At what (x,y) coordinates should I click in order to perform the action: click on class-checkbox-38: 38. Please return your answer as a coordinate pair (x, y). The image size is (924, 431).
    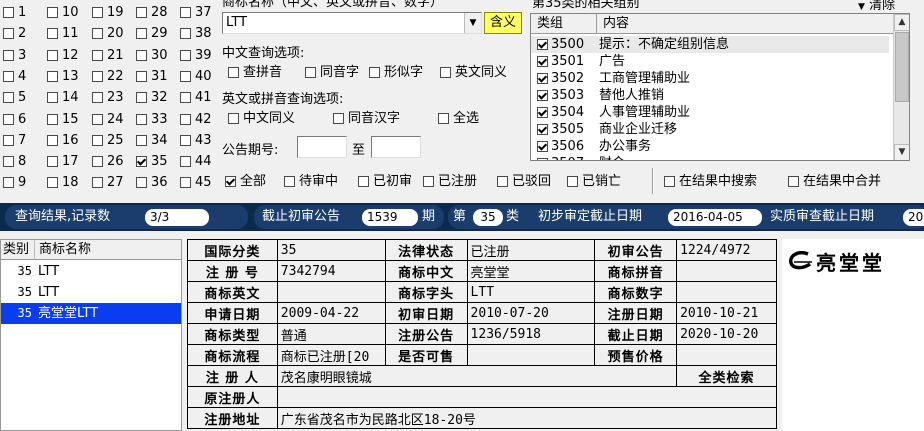
    Looking at the image, I should click on (196, 34).